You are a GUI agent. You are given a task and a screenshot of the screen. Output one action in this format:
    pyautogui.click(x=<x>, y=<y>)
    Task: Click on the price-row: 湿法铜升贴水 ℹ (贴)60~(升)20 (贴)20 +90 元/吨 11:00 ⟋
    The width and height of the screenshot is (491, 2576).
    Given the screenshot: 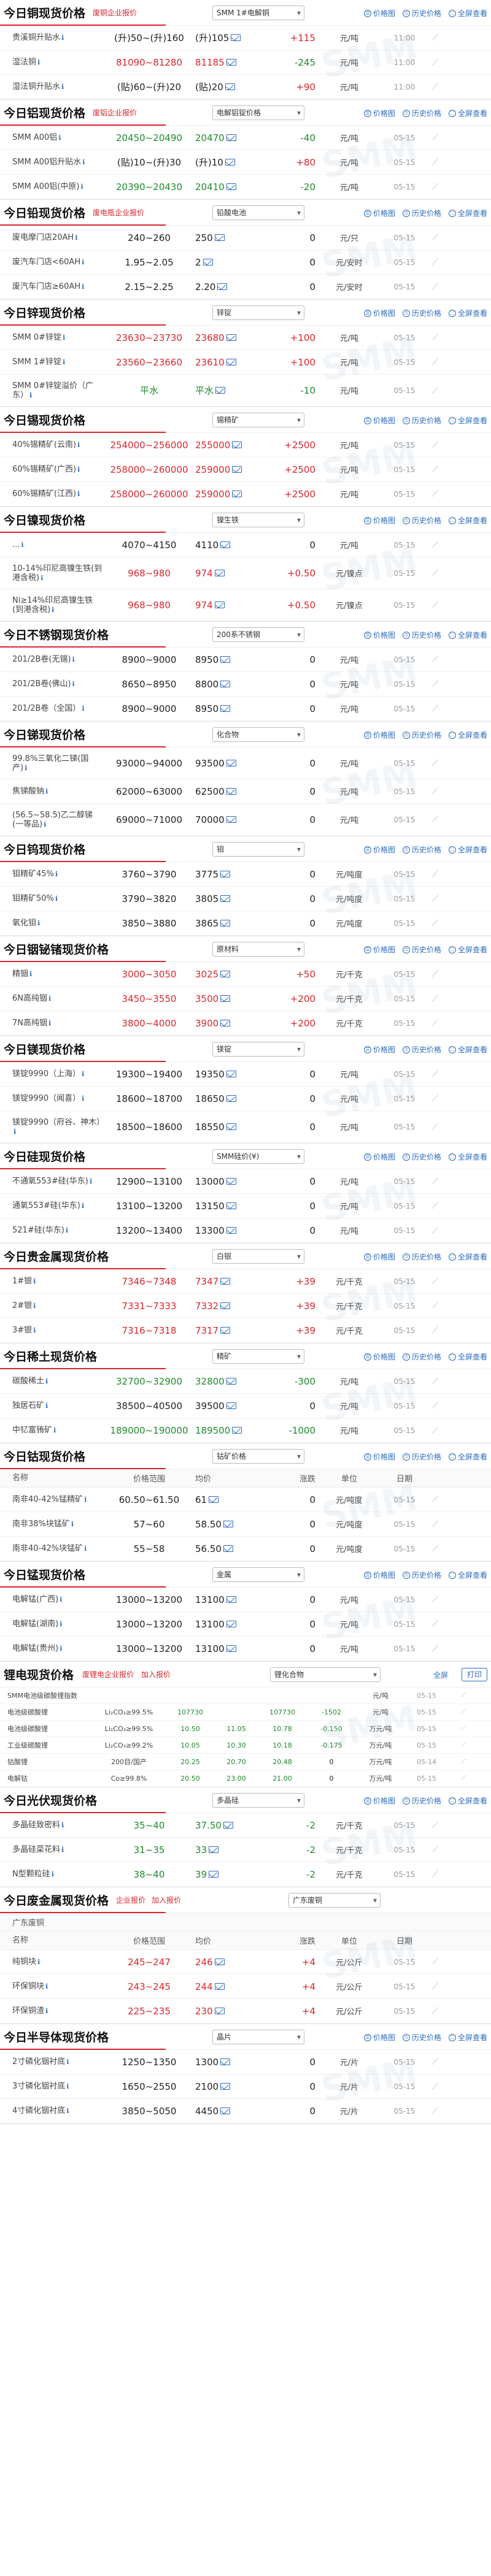 What is the action you would take?
    pyautogui.click(x=245, y=87)
    